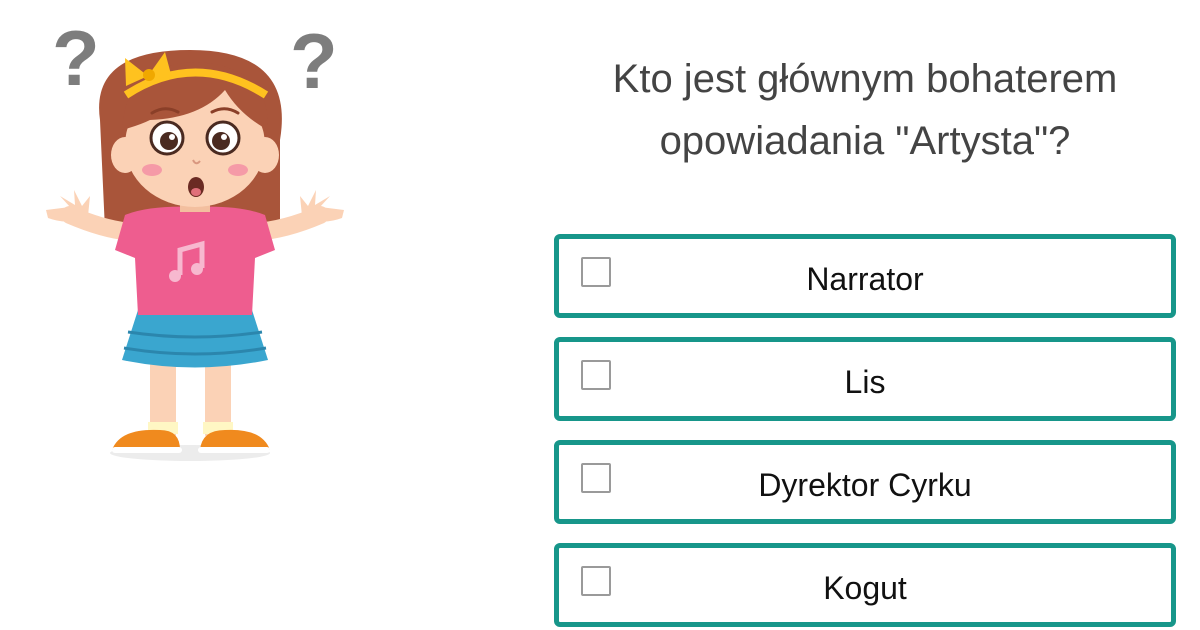 Image resolution: width=1200 pixels, height=630 pixels. I want to click on answer-label: Lis, so click(865, 382).